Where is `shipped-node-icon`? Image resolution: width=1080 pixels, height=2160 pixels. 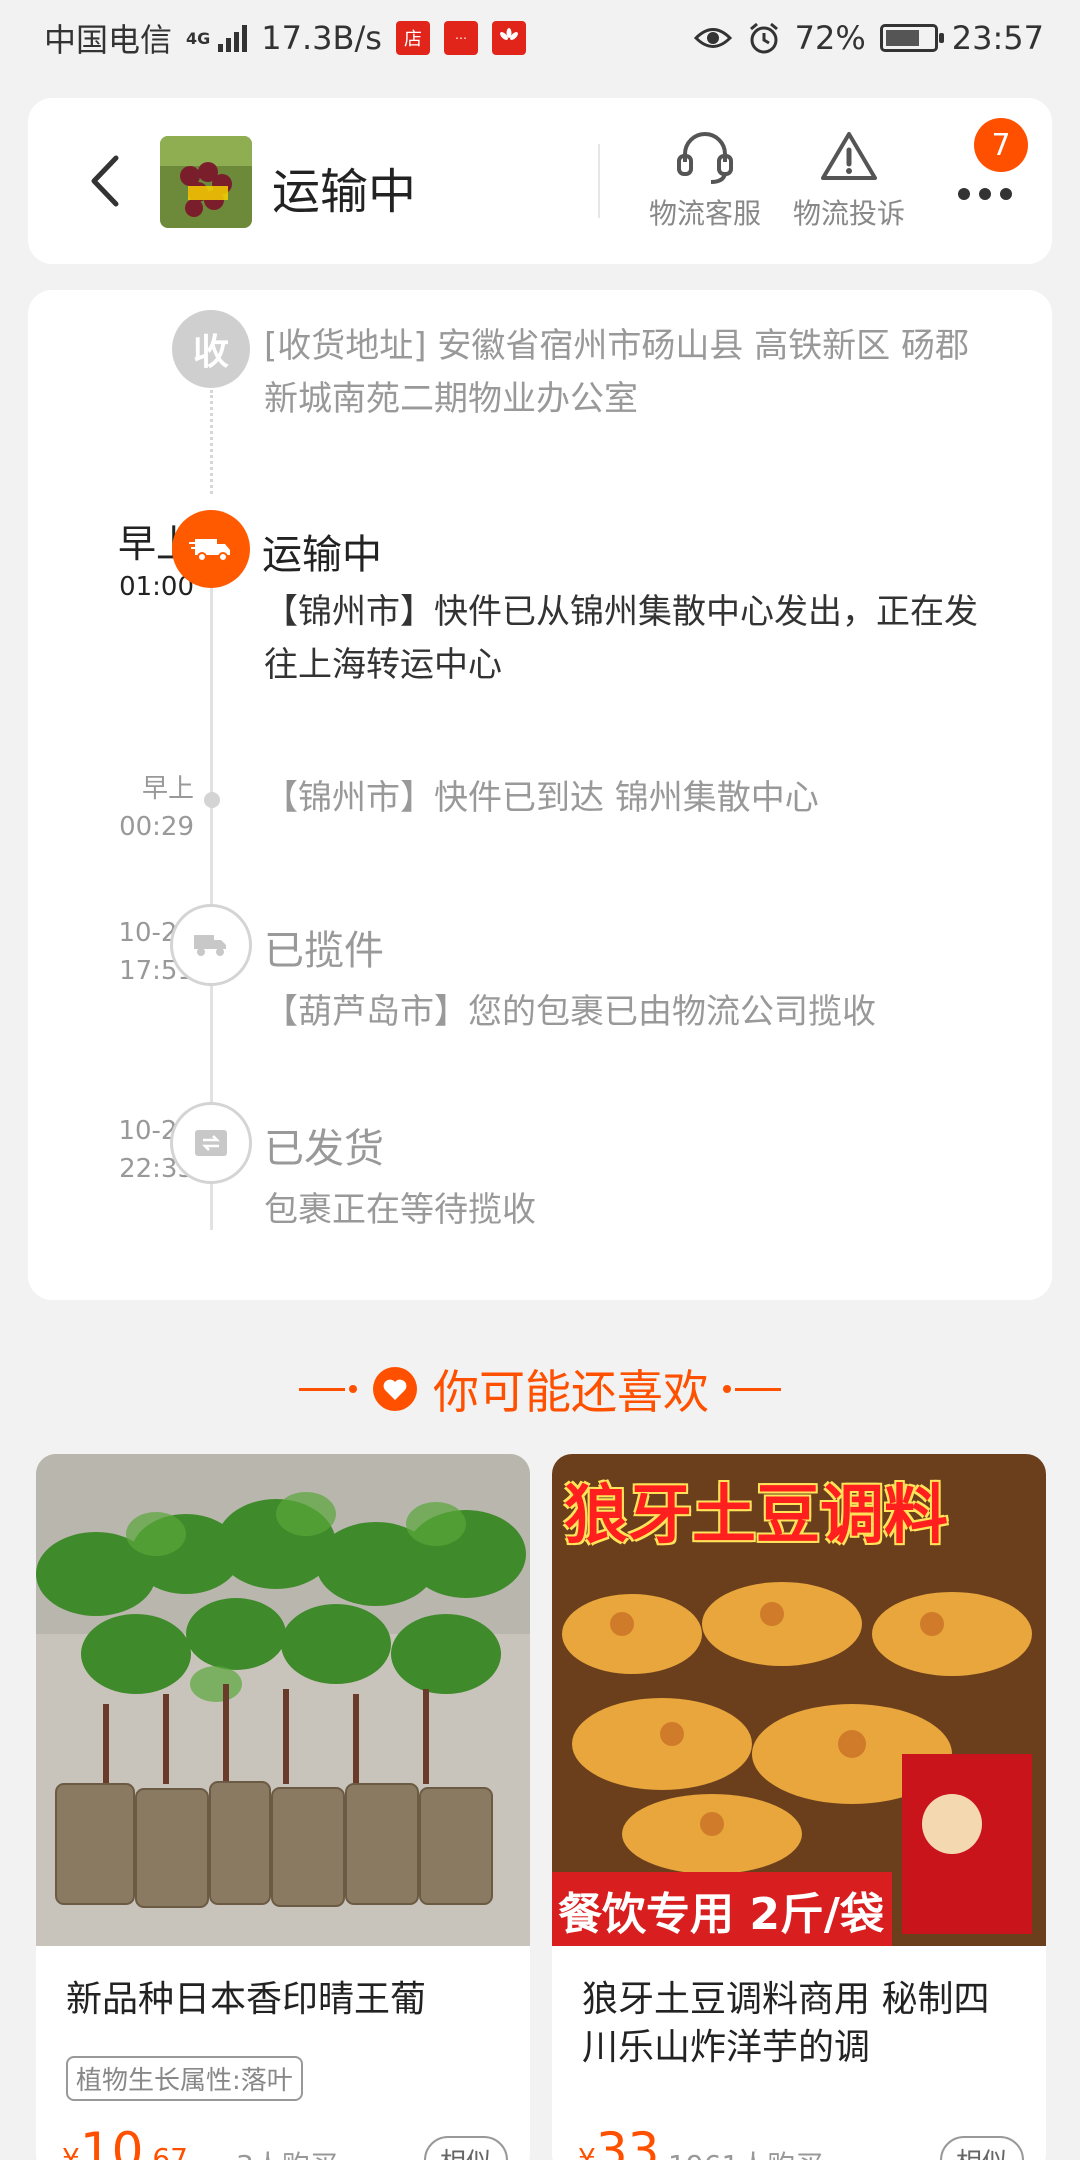 shipped-node-icon is located at coordinates (211, 1143).